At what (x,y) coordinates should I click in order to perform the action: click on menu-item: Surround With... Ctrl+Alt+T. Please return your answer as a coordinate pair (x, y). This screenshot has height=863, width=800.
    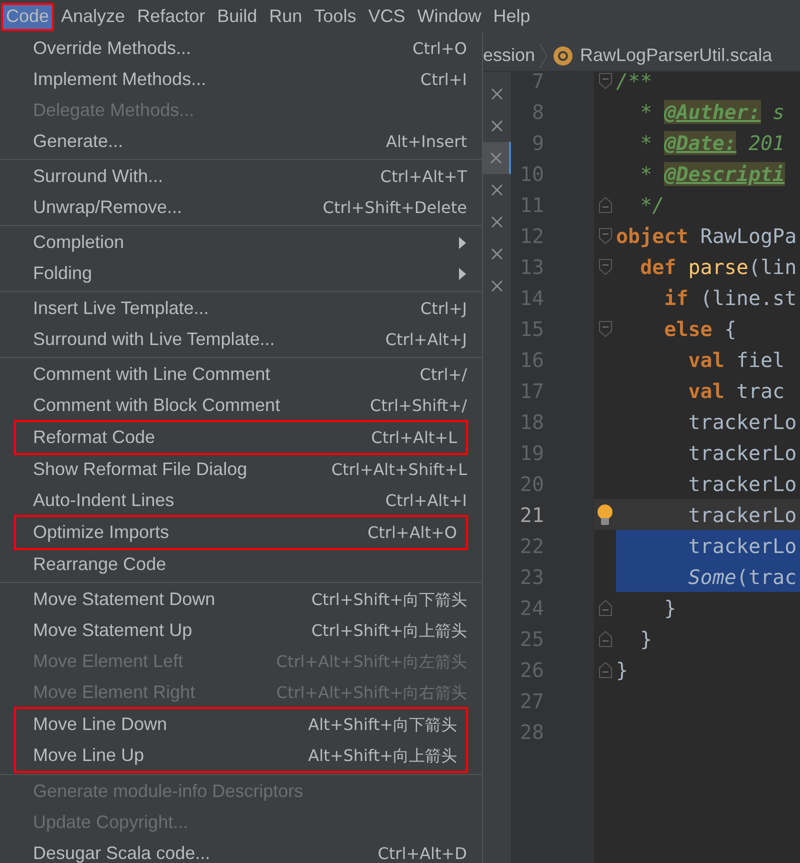
    Looking at the image, I should click on (241, 176).